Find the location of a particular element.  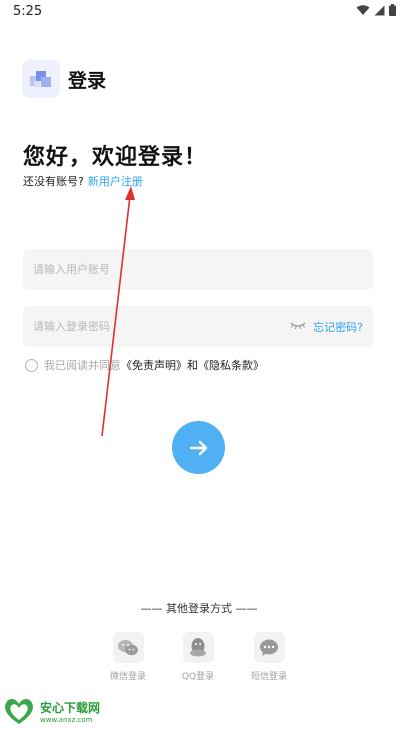

other-login-label: —— 其他登录方式 —— is located at coordinates (199, 608).